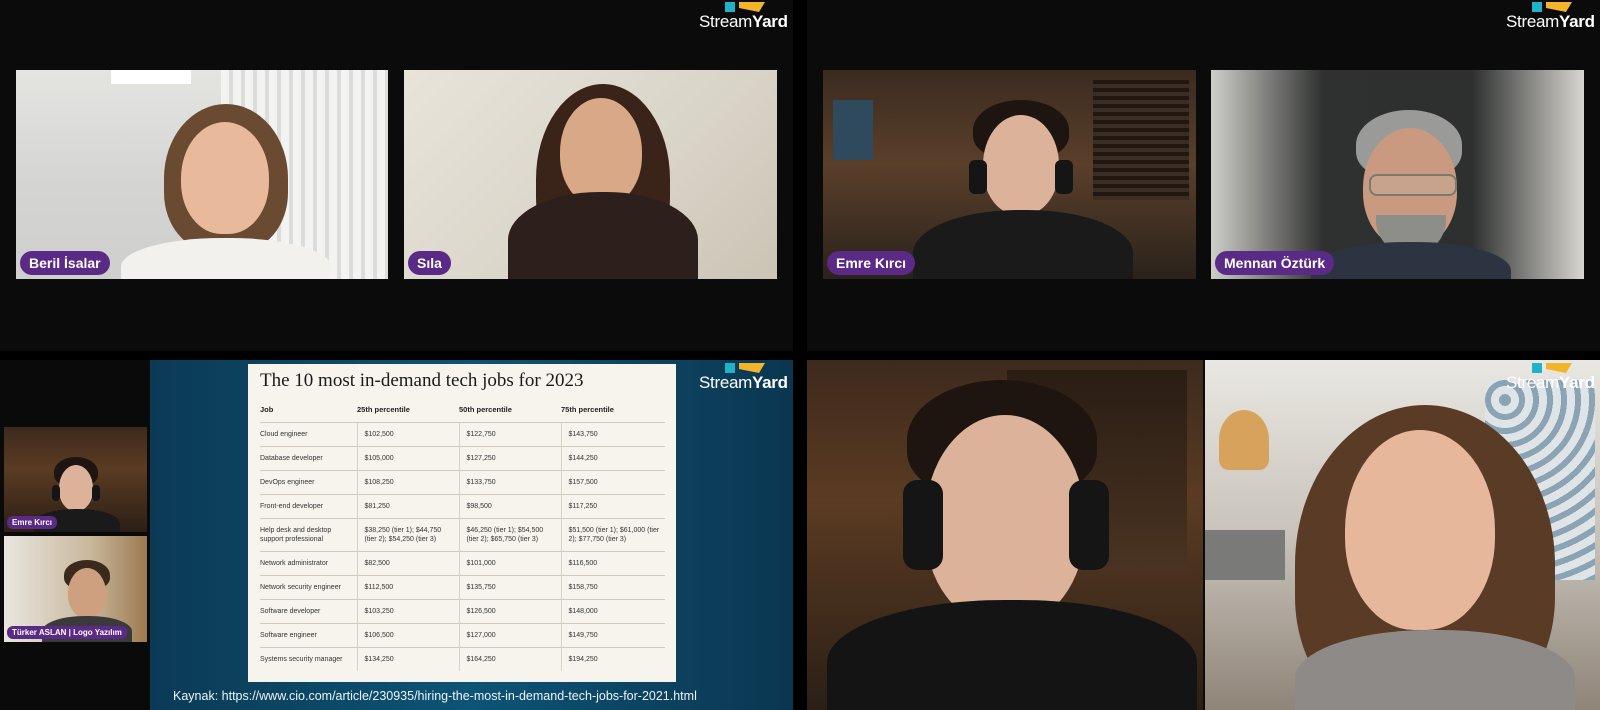 This screenshot has width=1600, height=710. I want to click on participant-name-tag: Türker ASLAN | Logo Yazılım, so click(67, 632).